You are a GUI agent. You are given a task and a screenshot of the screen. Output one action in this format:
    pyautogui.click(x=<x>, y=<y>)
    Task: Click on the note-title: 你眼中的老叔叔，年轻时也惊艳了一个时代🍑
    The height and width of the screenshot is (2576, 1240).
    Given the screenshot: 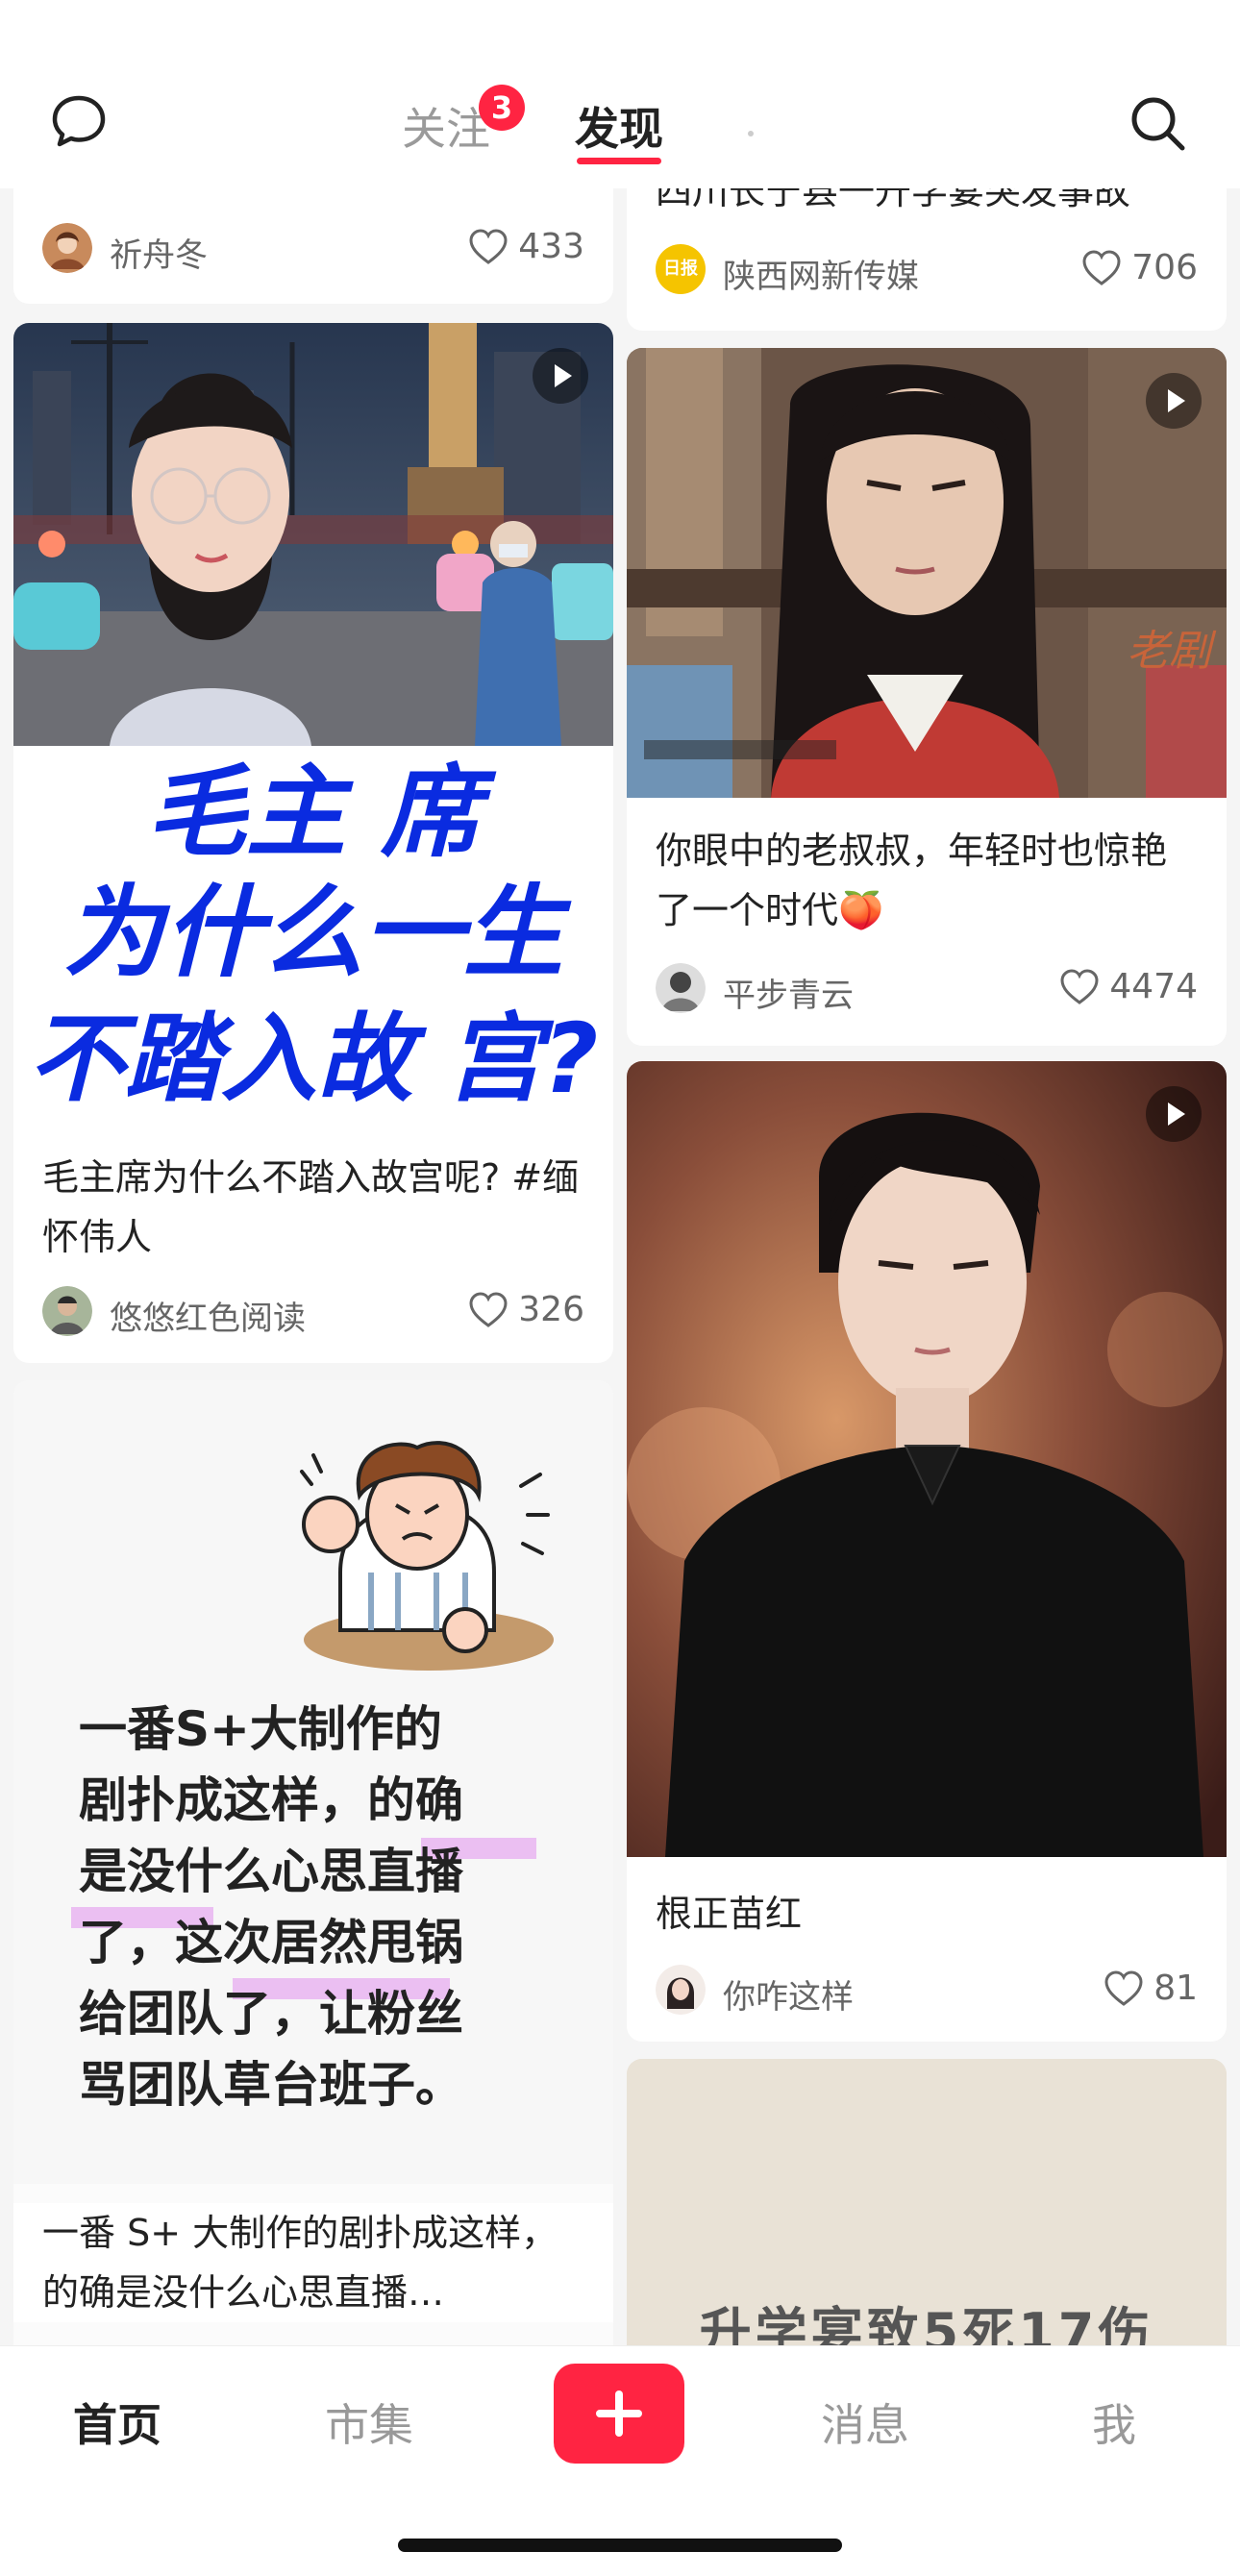 What is the action you would take?
    pyautogui.click(x=927, y=880)
    